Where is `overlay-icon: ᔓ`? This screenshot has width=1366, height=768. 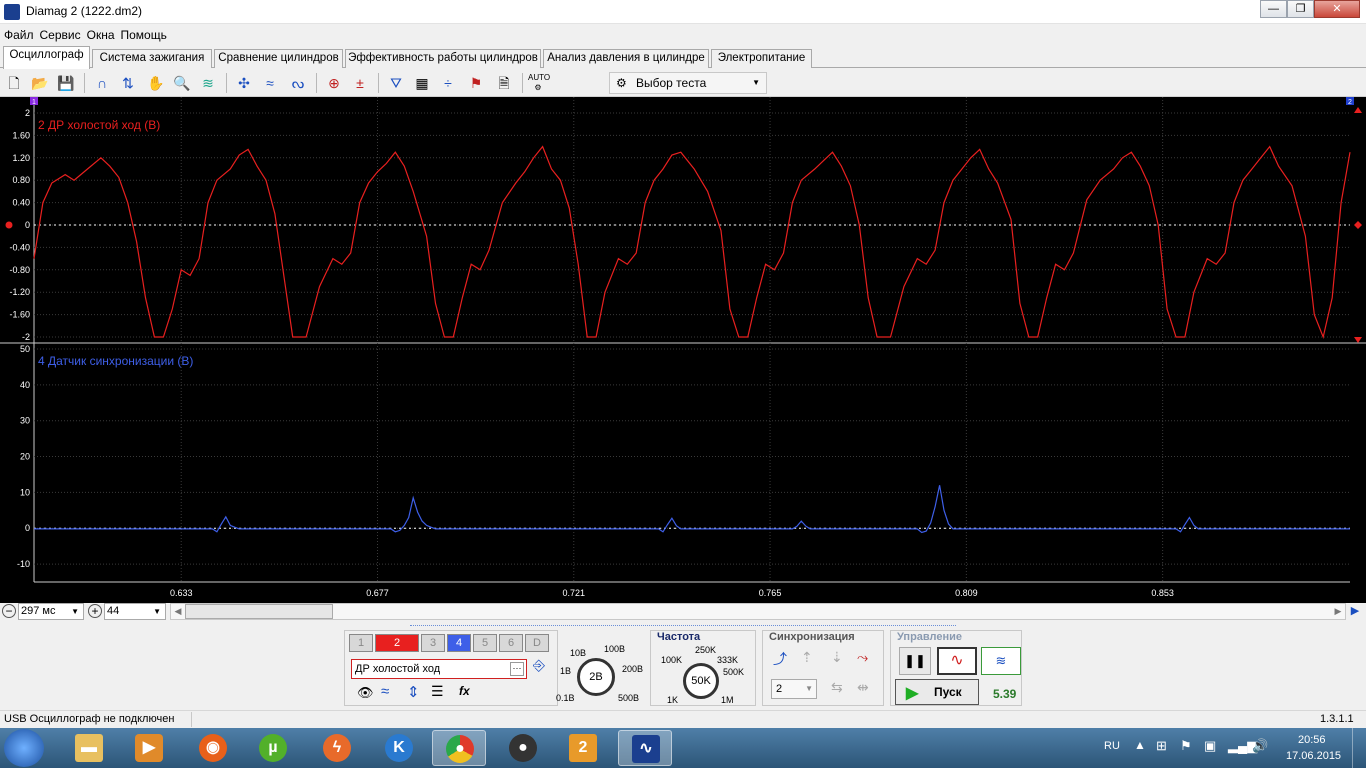 overlay-icon: ᔓ is located at coordinates (298, 83).